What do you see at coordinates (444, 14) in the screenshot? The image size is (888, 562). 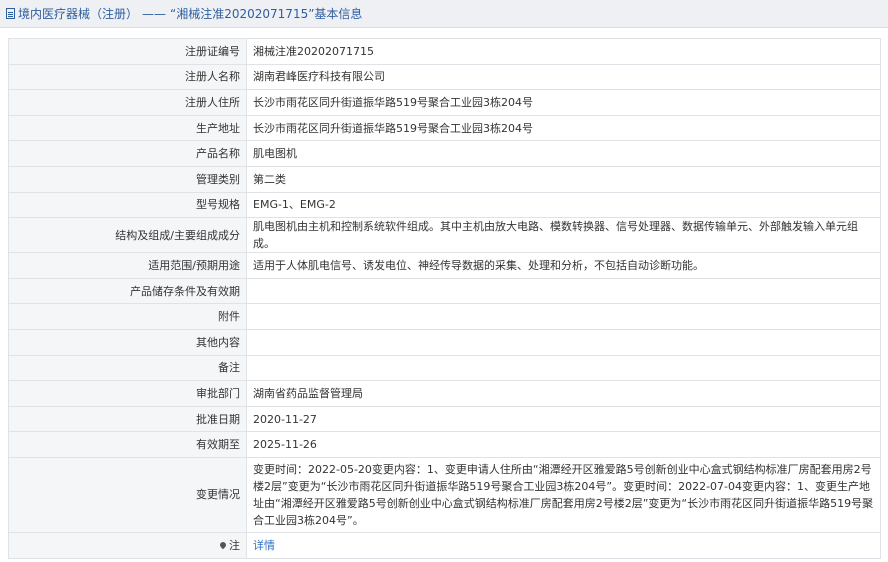 I see `page-header: 境内医疗器械（注册） —— “湘械注准20202071715”基本信息` at bounding box center [444, 14].